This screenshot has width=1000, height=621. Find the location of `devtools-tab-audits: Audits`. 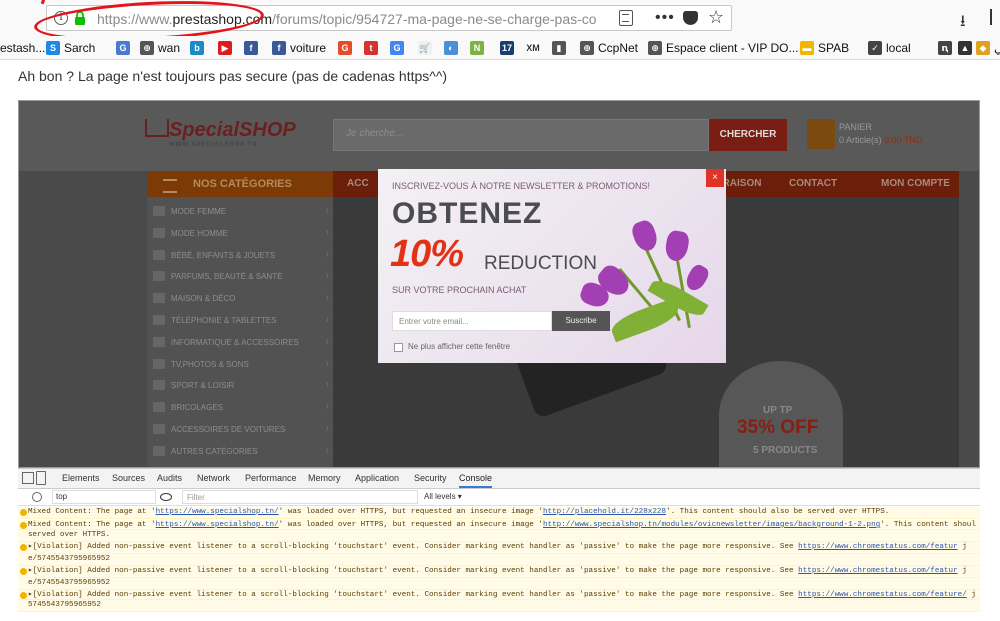

devtools-tab-audits: Audits is located at coordinates (169, 478).